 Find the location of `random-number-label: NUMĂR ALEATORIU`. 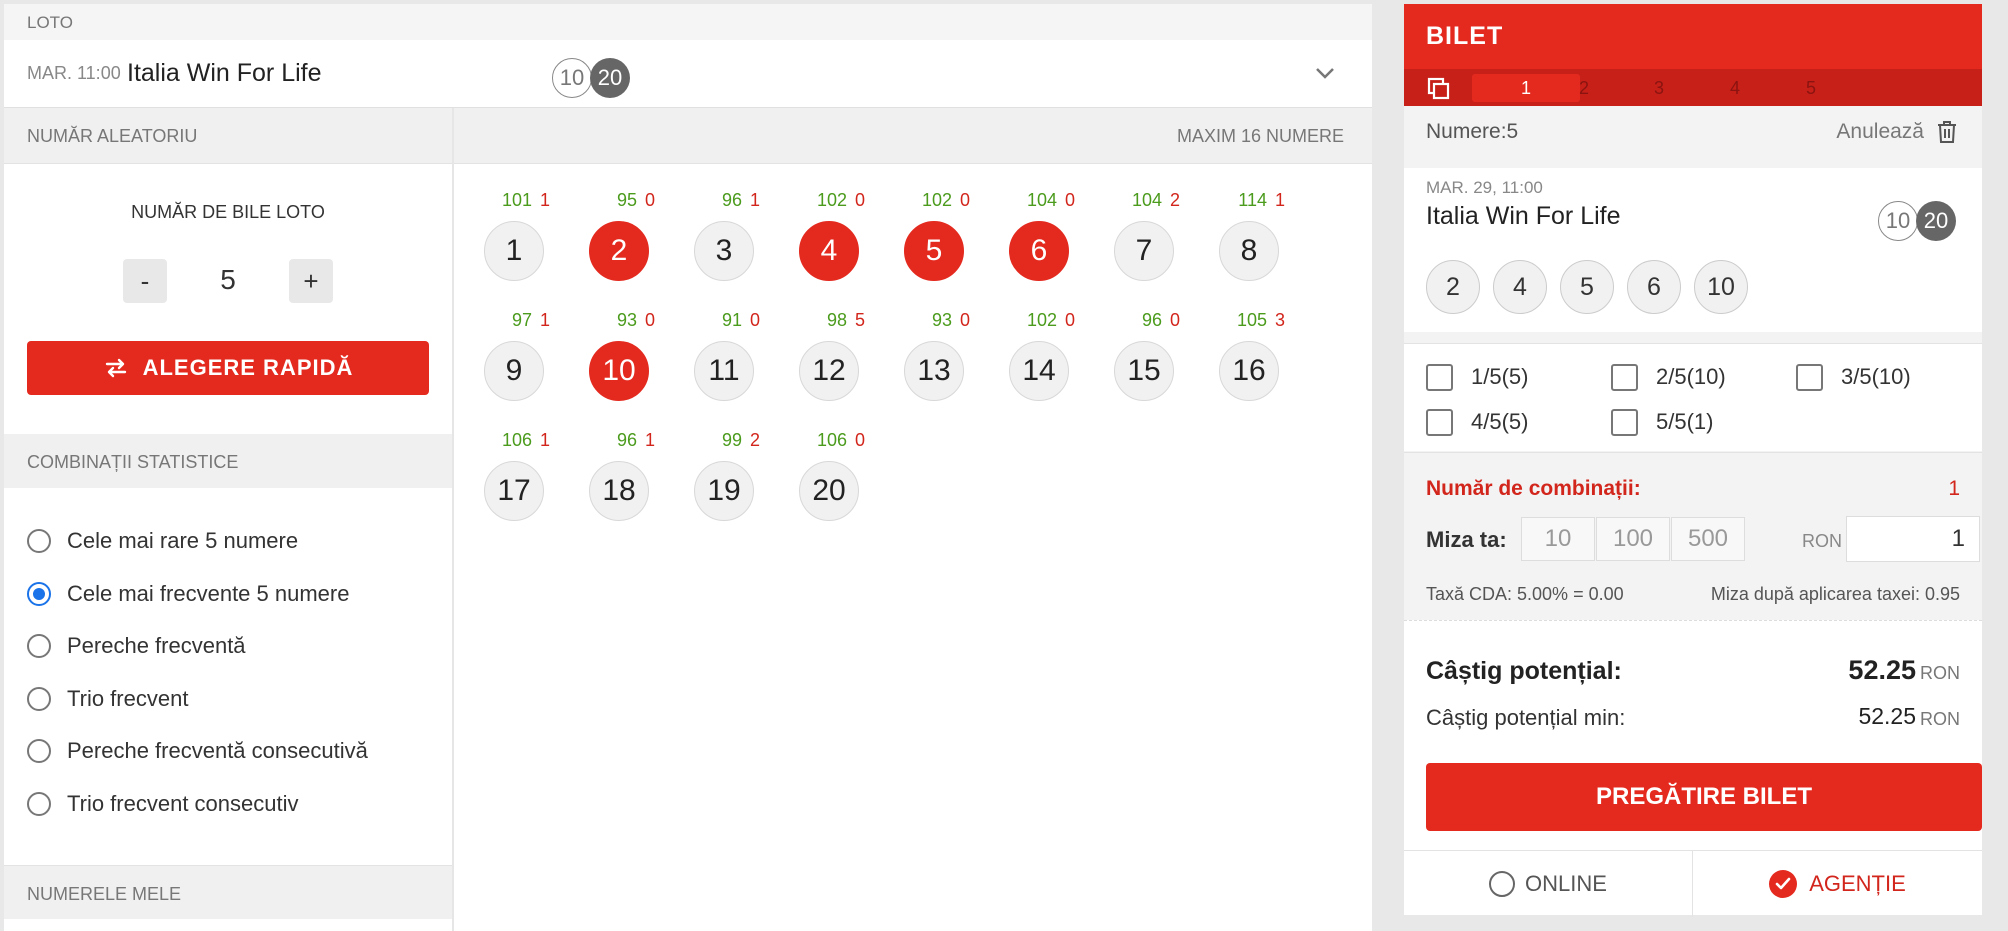

random-number-label: NUMĂR ALEATORIU is located at coordinates (112, 136).